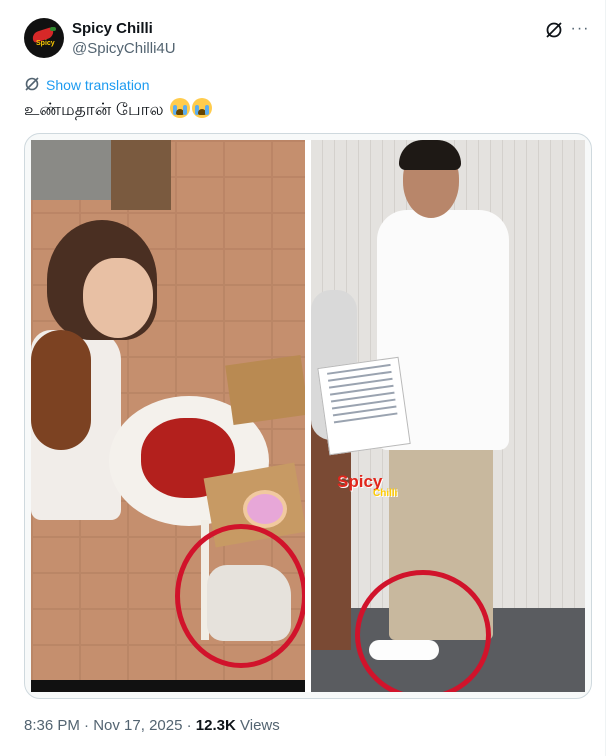 This screenshot has width=608, height=756. What do you see at coordinates (430, 155) in the screenshot?
I see `man-hair` at bounding box center [430, 155].